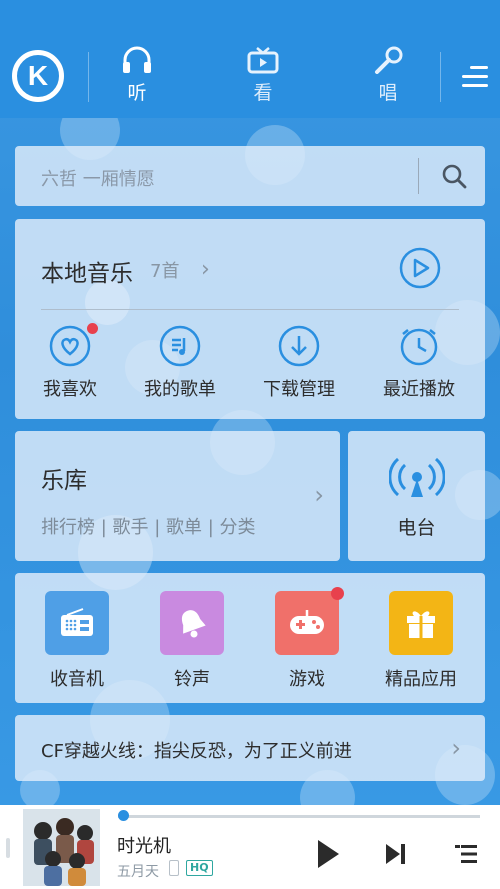 Image resolution: width=500 pixels, height=889 pixels. What do you see at coordinates (64, 481) in the screenshot?
I see `library-title: 乐库` at bounding box center [64, 481].